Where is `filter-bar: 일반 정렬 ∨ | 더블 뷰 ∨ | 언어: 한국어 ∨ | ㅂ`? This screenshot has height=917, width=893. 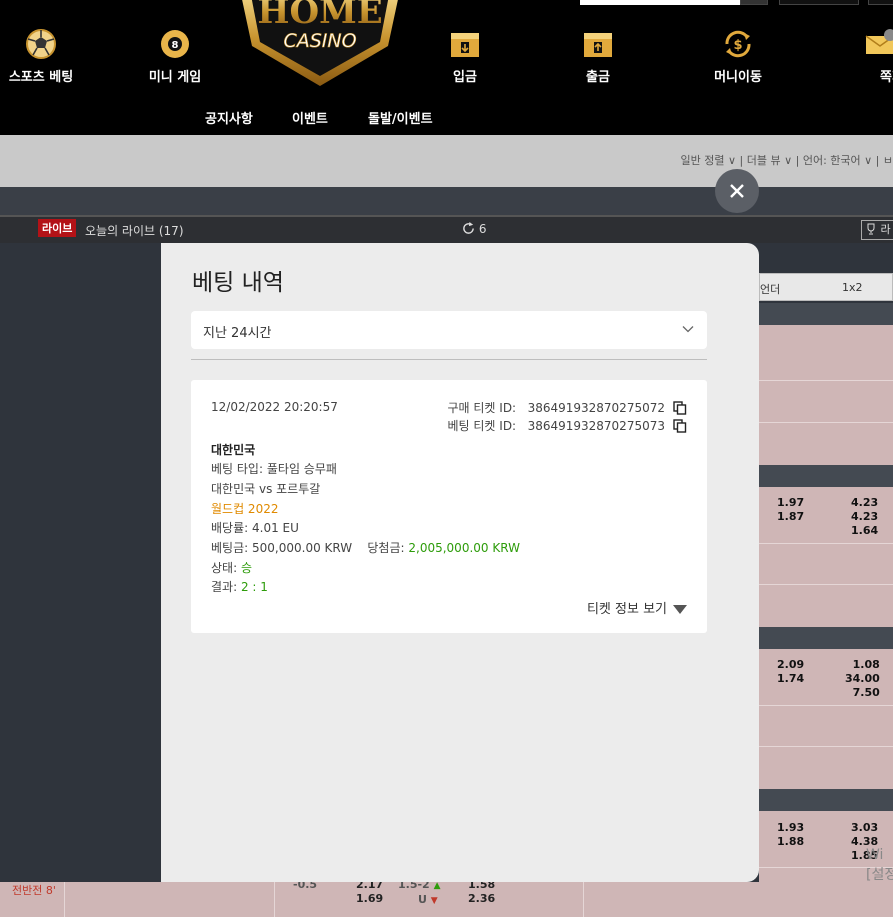
filter-bar: 일반 정렬 ∨ | 더블 뷰 ∨ | 언어: 한국어 ∨ | ㅂ is located at coordinates (446, 161).